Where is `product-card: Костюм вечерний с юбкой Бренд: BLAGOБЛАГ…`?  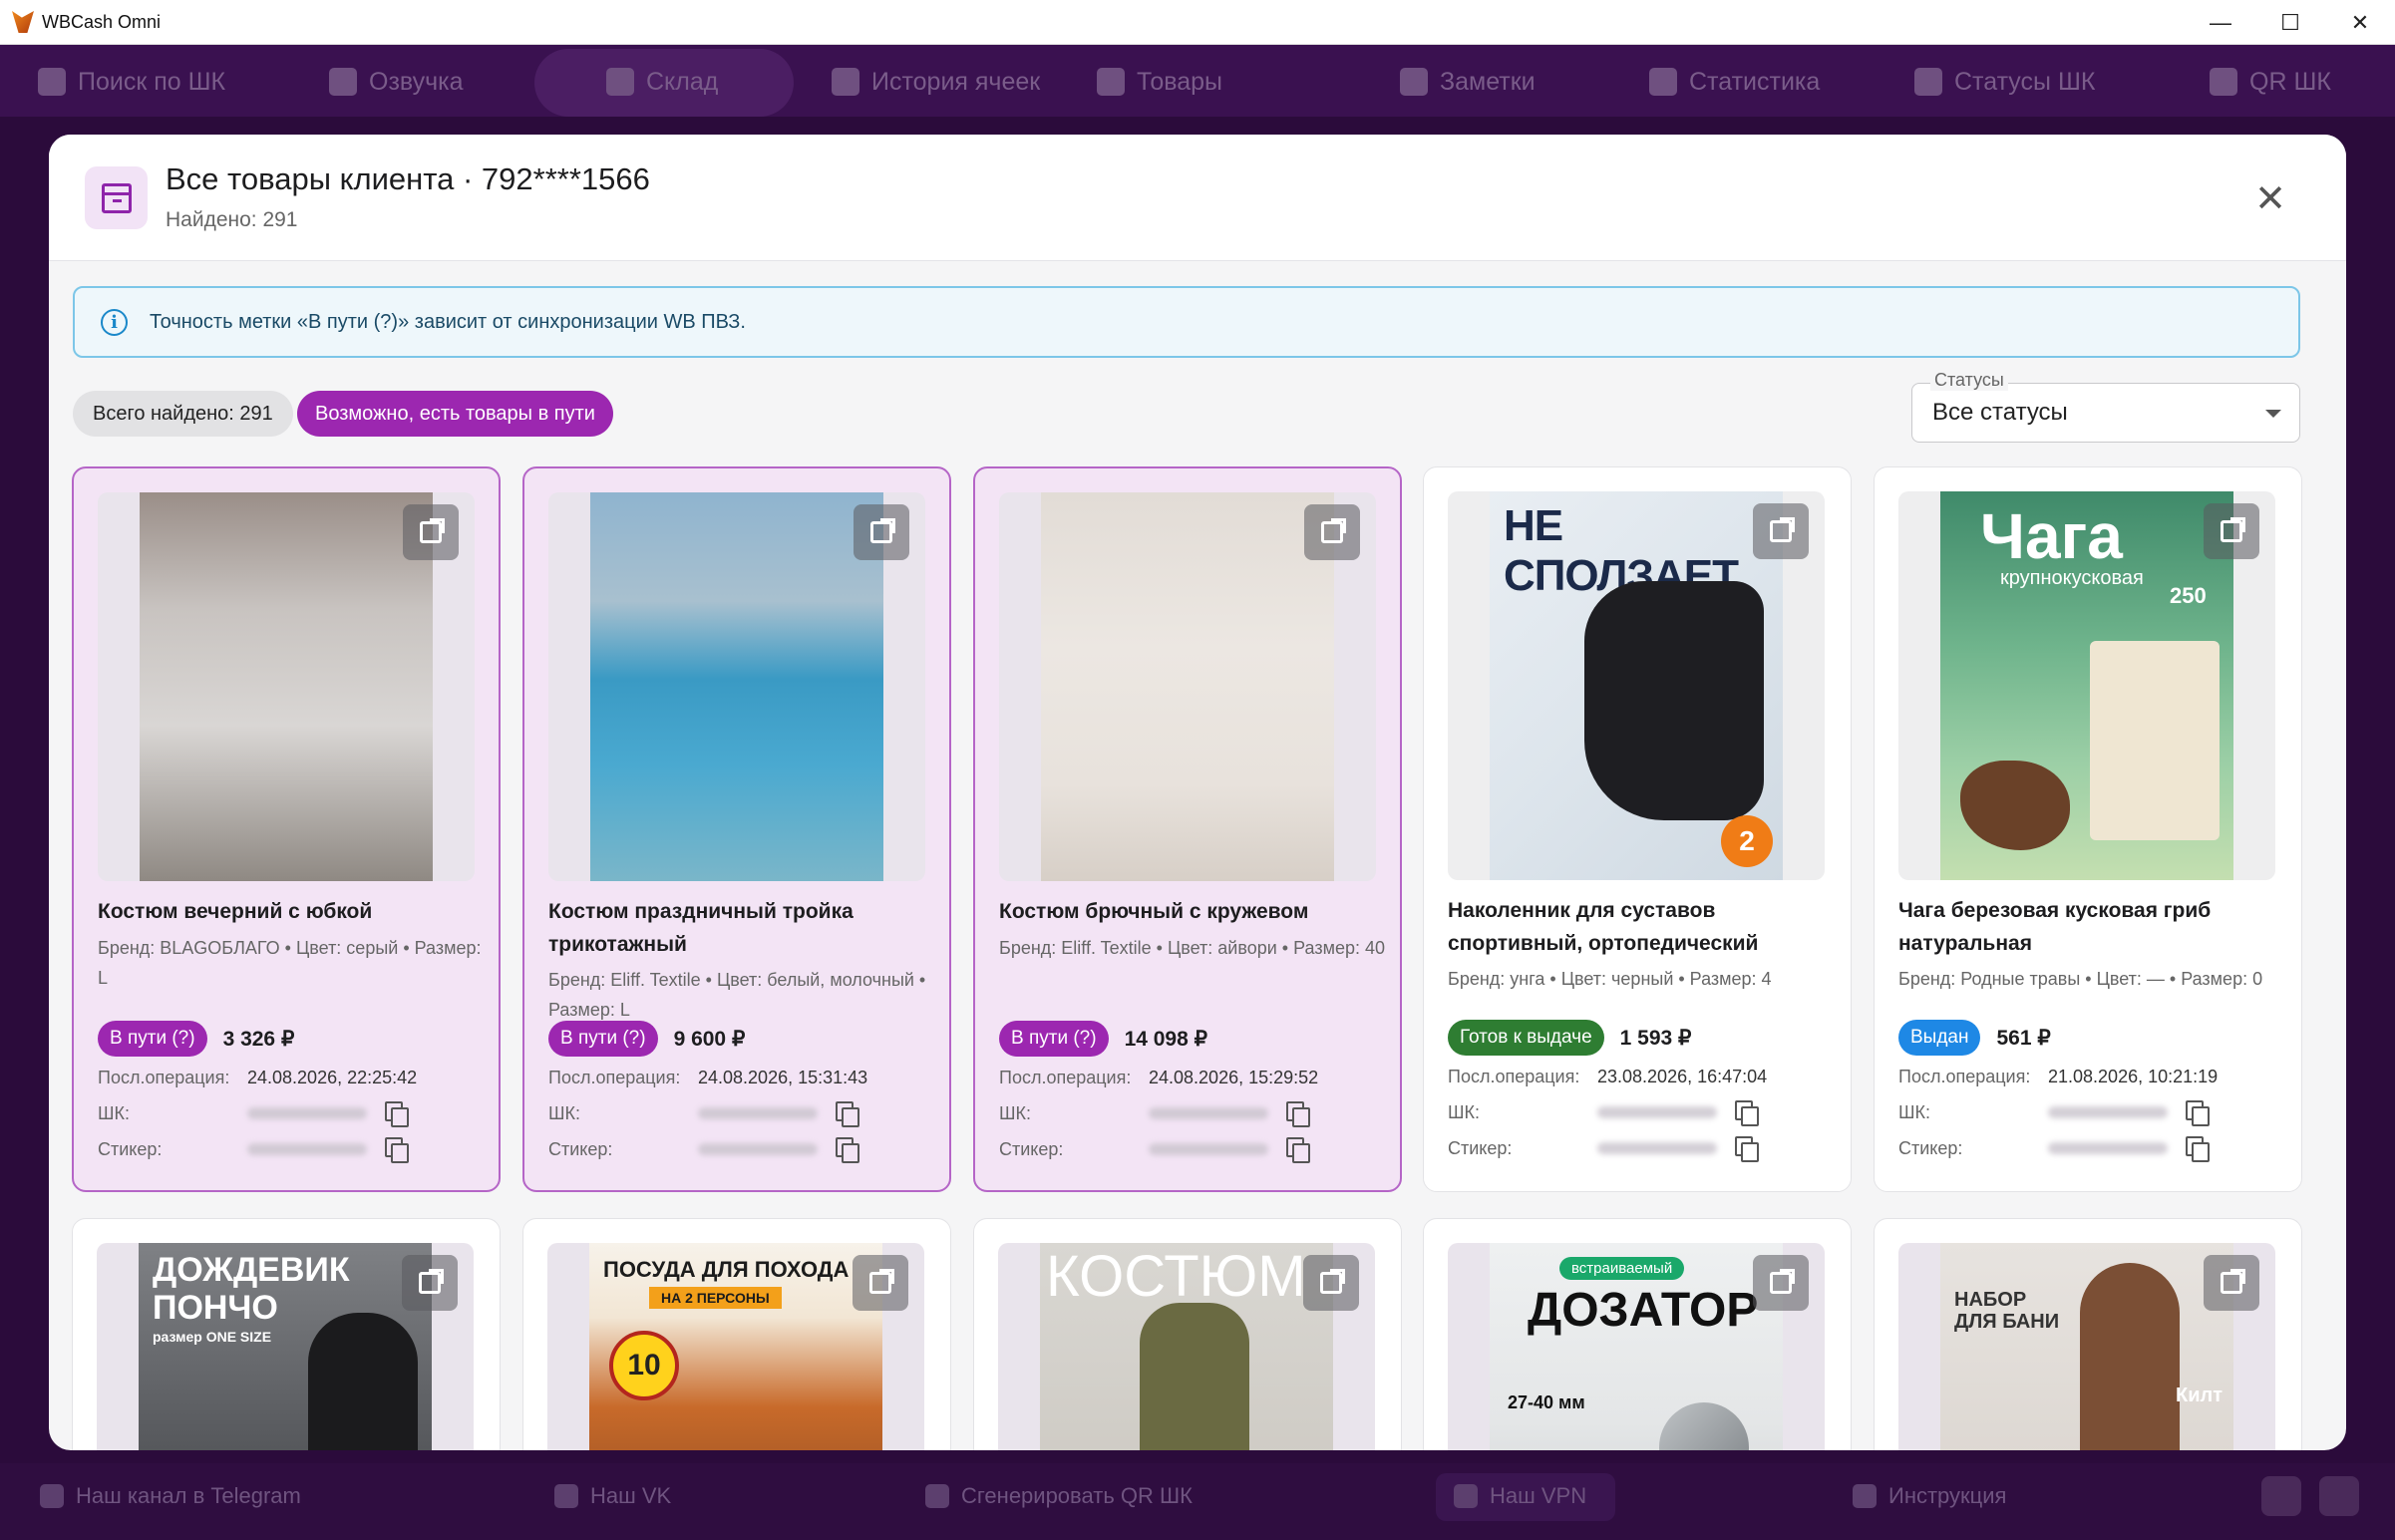
product-card: Костюм вечерний с юбкой Бренд: BLAGOБЛАГ… is located at coordinates (286, 829).